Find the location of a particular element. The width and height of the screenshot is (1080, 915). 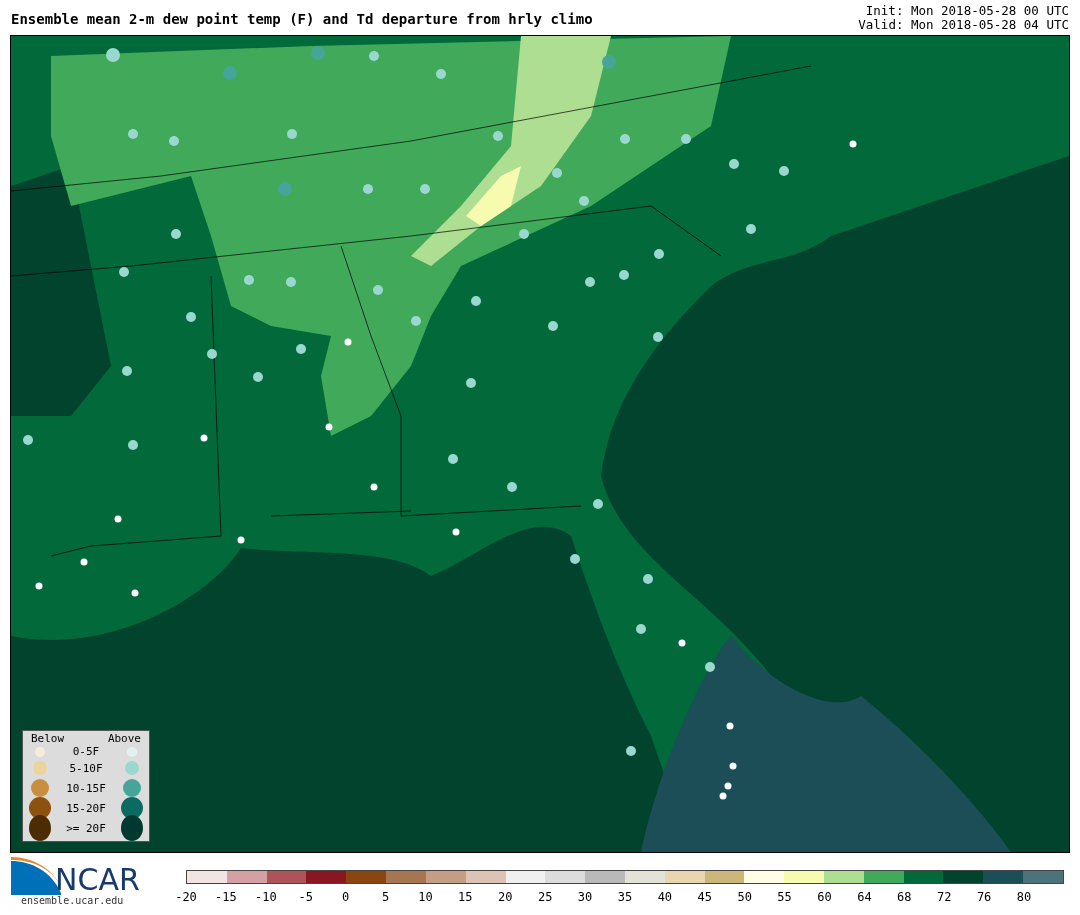

legend-heading: Below is located at coordinates (48, 739).